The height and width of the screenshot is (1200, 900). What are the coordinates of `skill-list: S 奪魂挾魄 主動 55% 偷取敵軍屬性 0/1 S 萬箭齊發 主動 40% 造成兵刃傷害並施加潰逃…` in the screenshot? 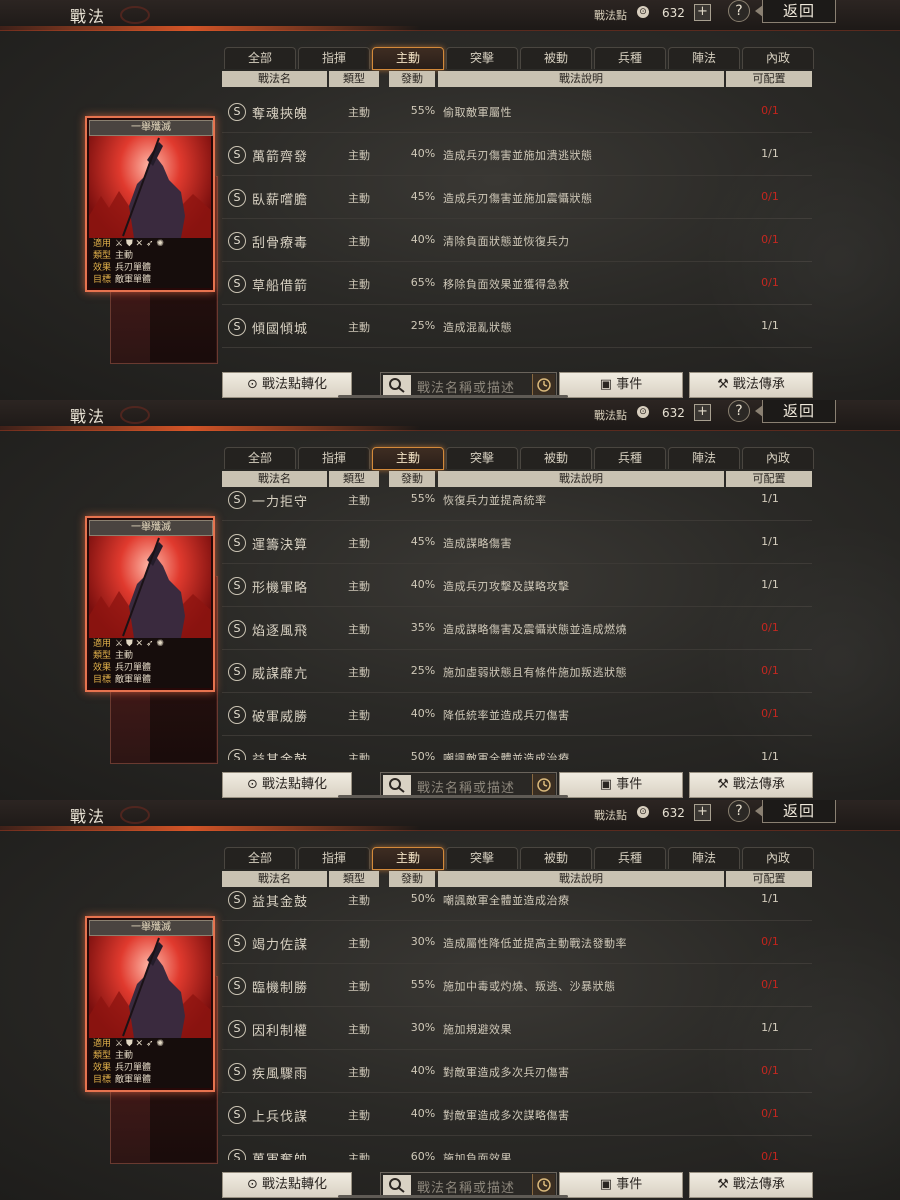 It's located at (517, 225).